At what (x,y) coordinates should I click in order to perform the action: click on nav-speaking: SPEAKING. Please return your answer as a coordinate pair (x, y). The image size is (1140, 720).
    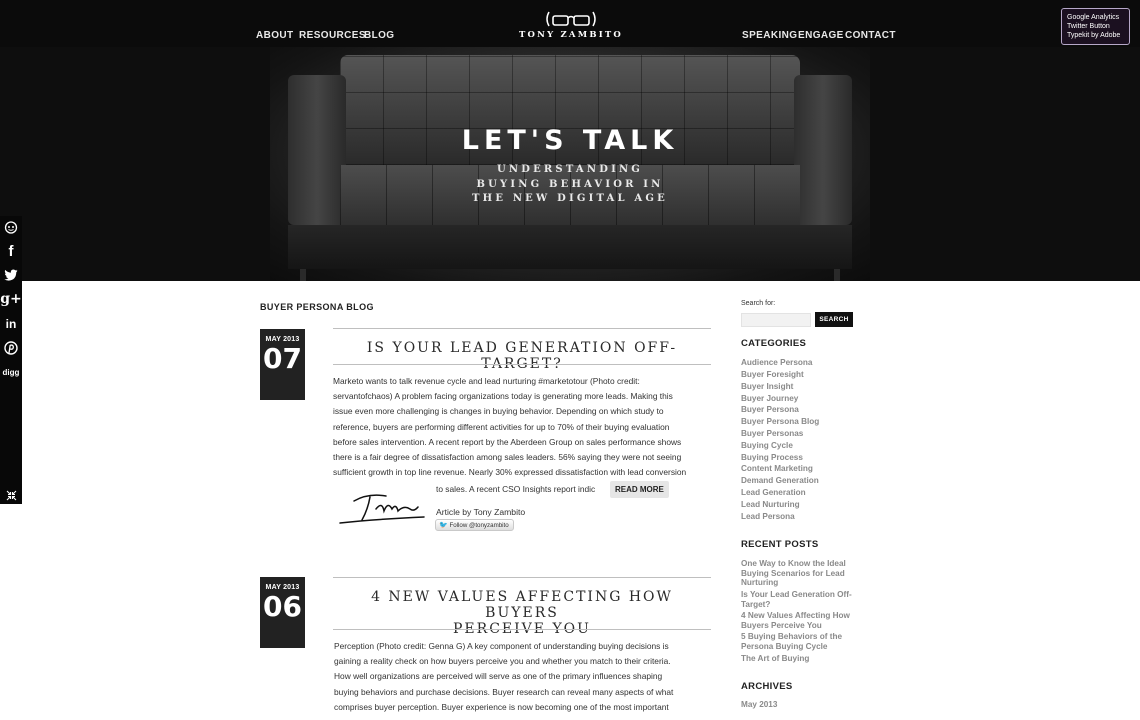
    Looking at the image, I should click on (769, 35).